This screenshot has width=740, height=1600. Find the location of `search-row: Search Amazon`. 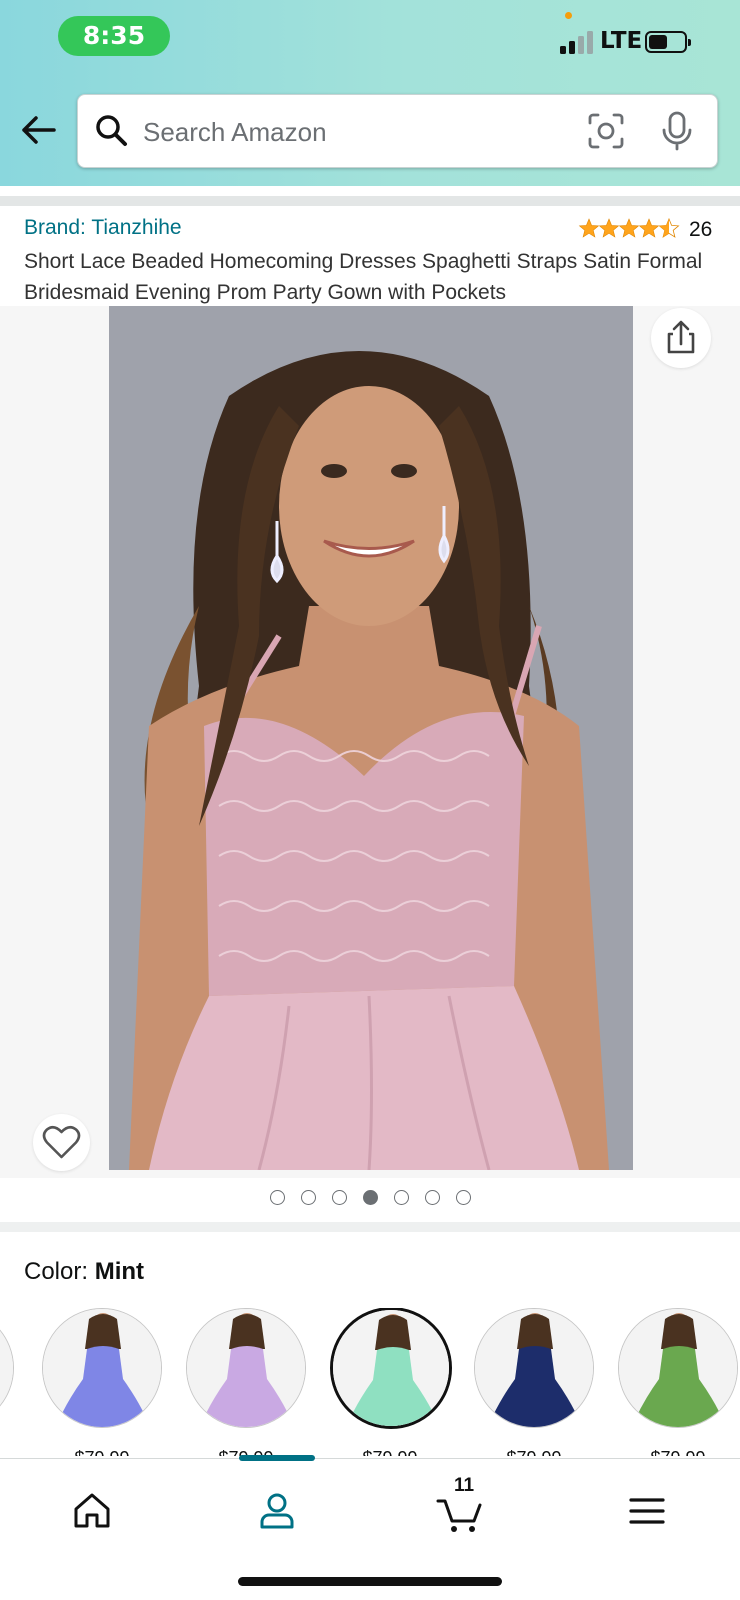

search-row: Search Amazon is located at coordinates (370, 130).